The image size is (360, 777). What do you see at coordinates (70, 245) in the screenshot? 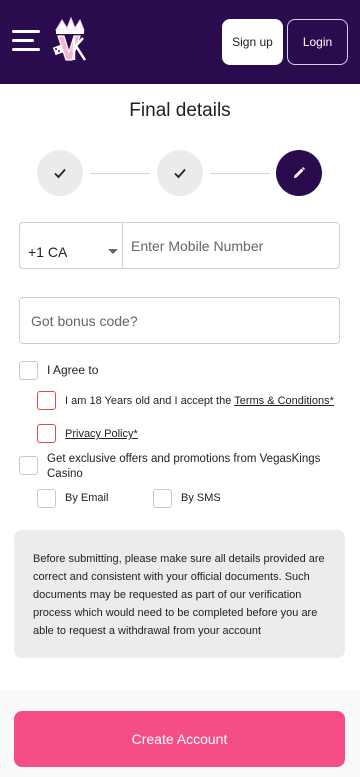
I see `country-code-select: +1 CA` at bounding box center [70, 245].